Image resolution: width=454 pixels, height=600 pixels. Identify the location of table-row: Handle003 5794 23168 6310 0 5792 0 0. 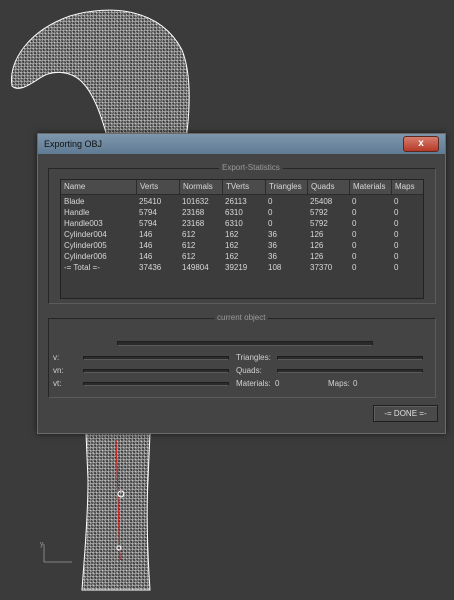
(242, 223).